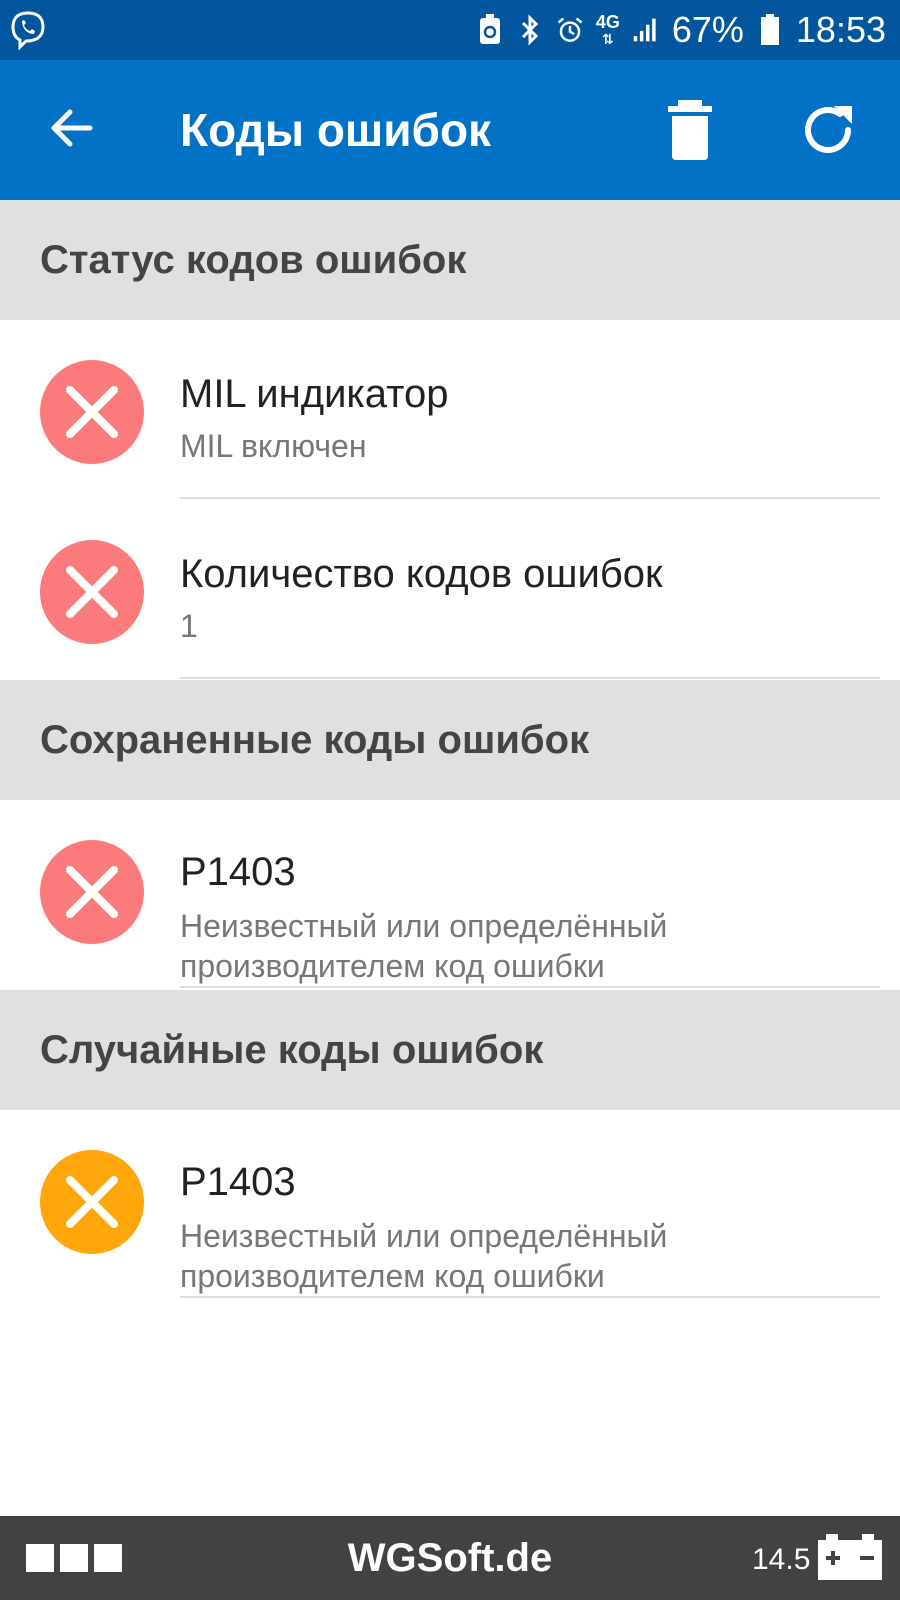 This screenshot has width=900, height=1600. What do you see at coordinates (450, 30) in the screenshot?
I see `status-bar: 4G ⇅ 67% 18:53` at bounding box center [450, 30].